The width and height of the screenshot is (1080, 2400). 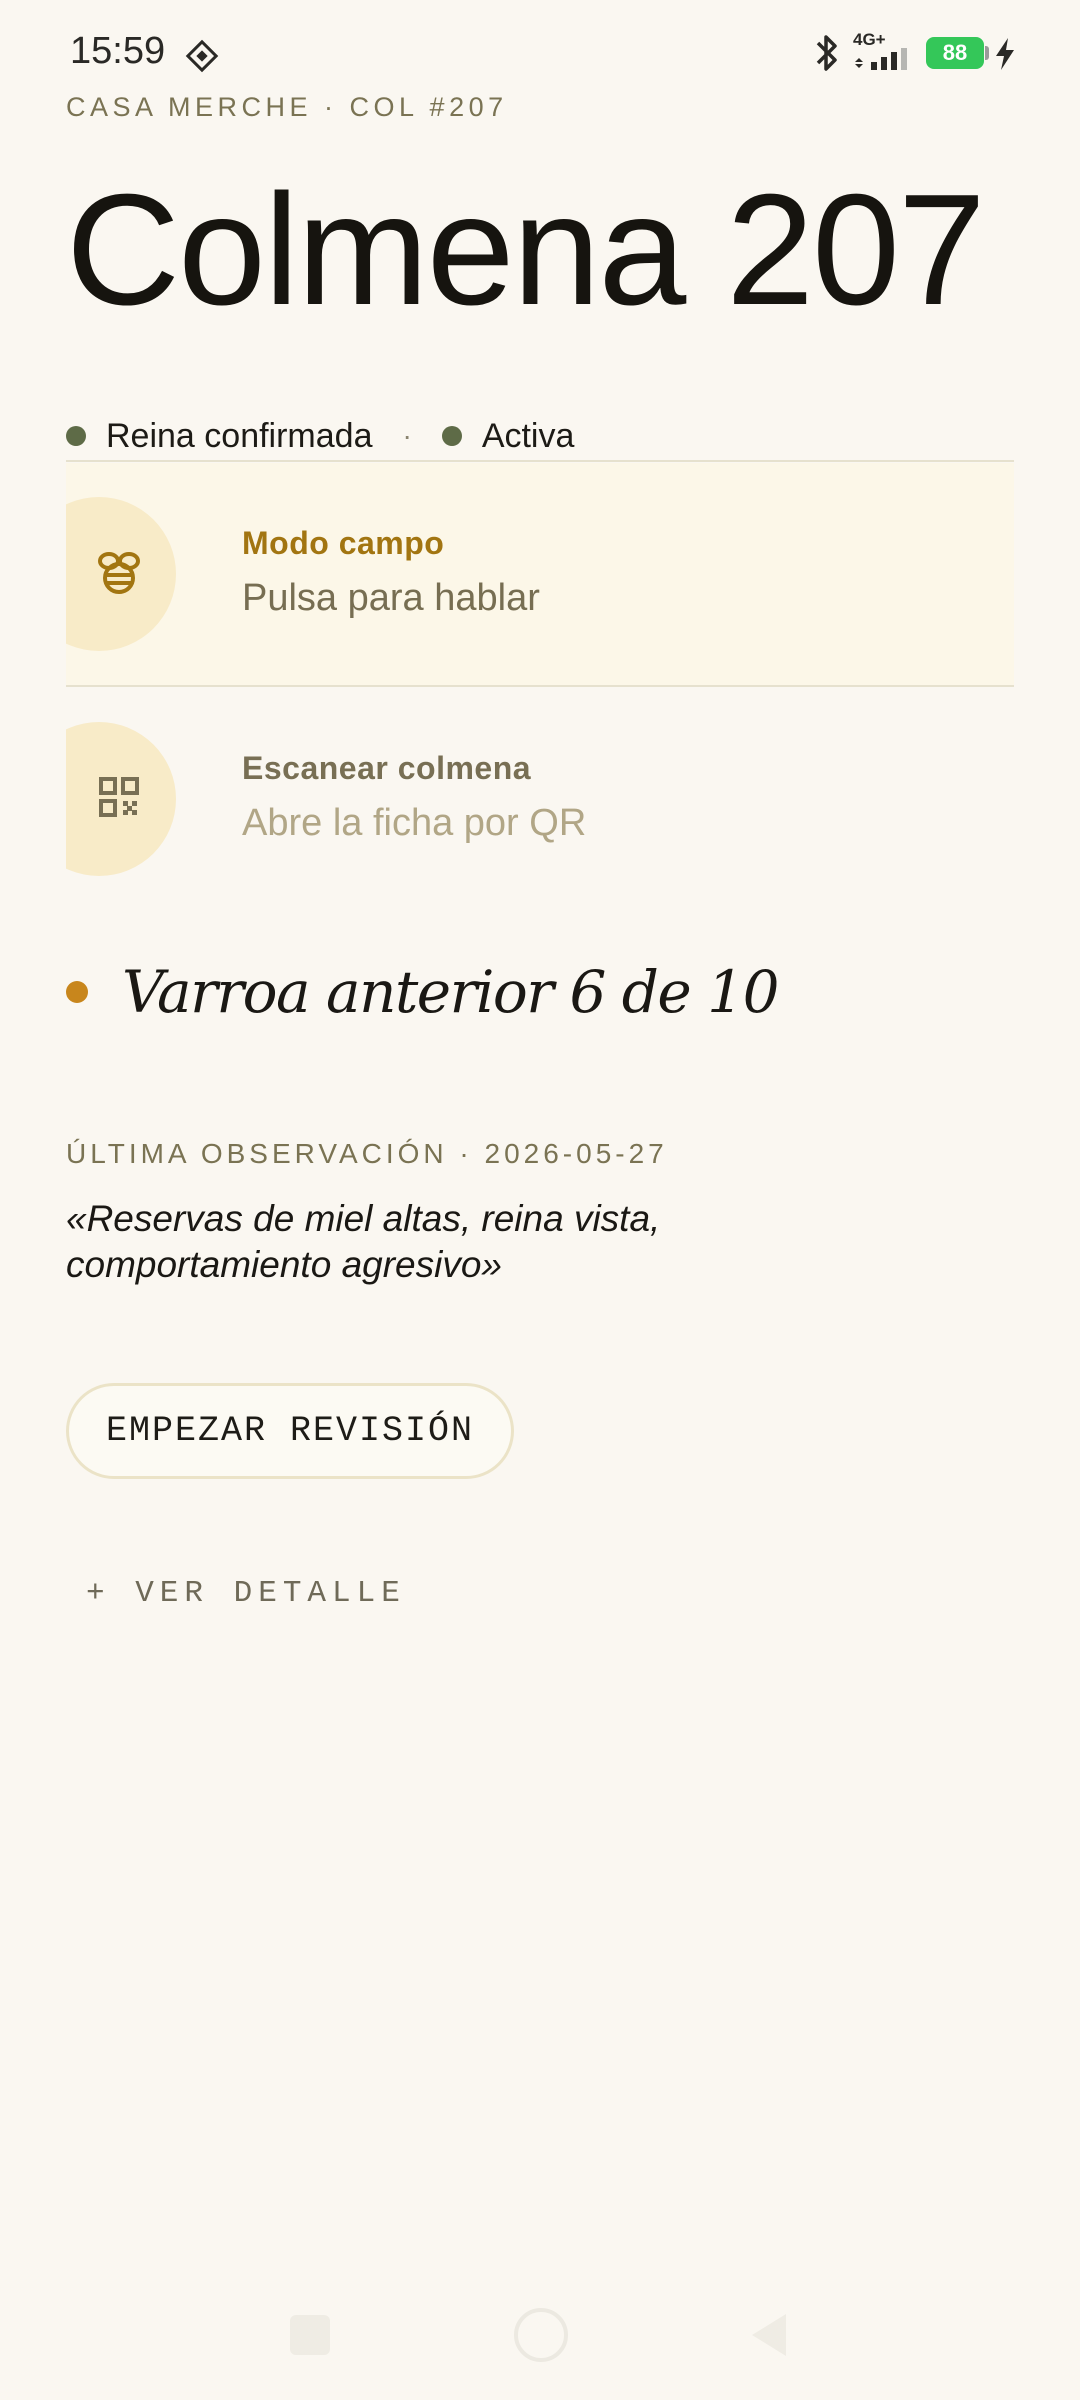 I want to click on bee-icon, so click(x=105, y=574).